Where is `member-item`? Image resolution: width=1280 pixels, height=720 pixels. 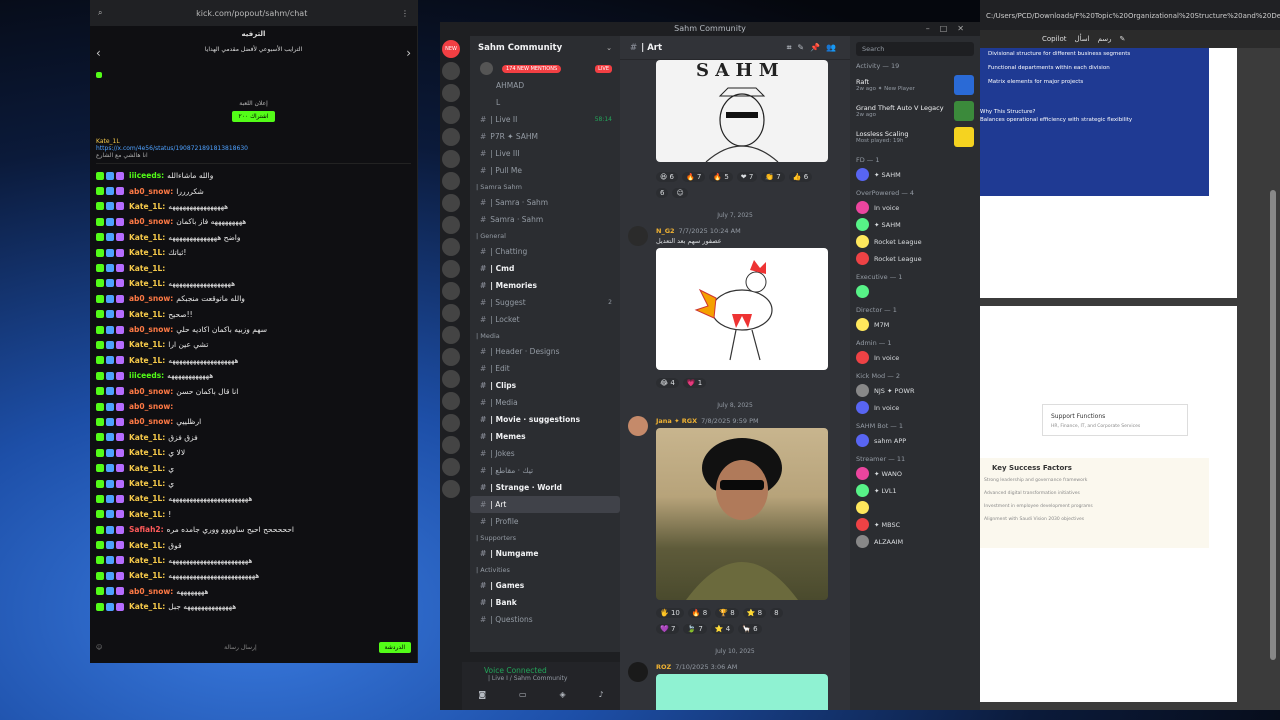
member-item is located at coordinates (915, 291).